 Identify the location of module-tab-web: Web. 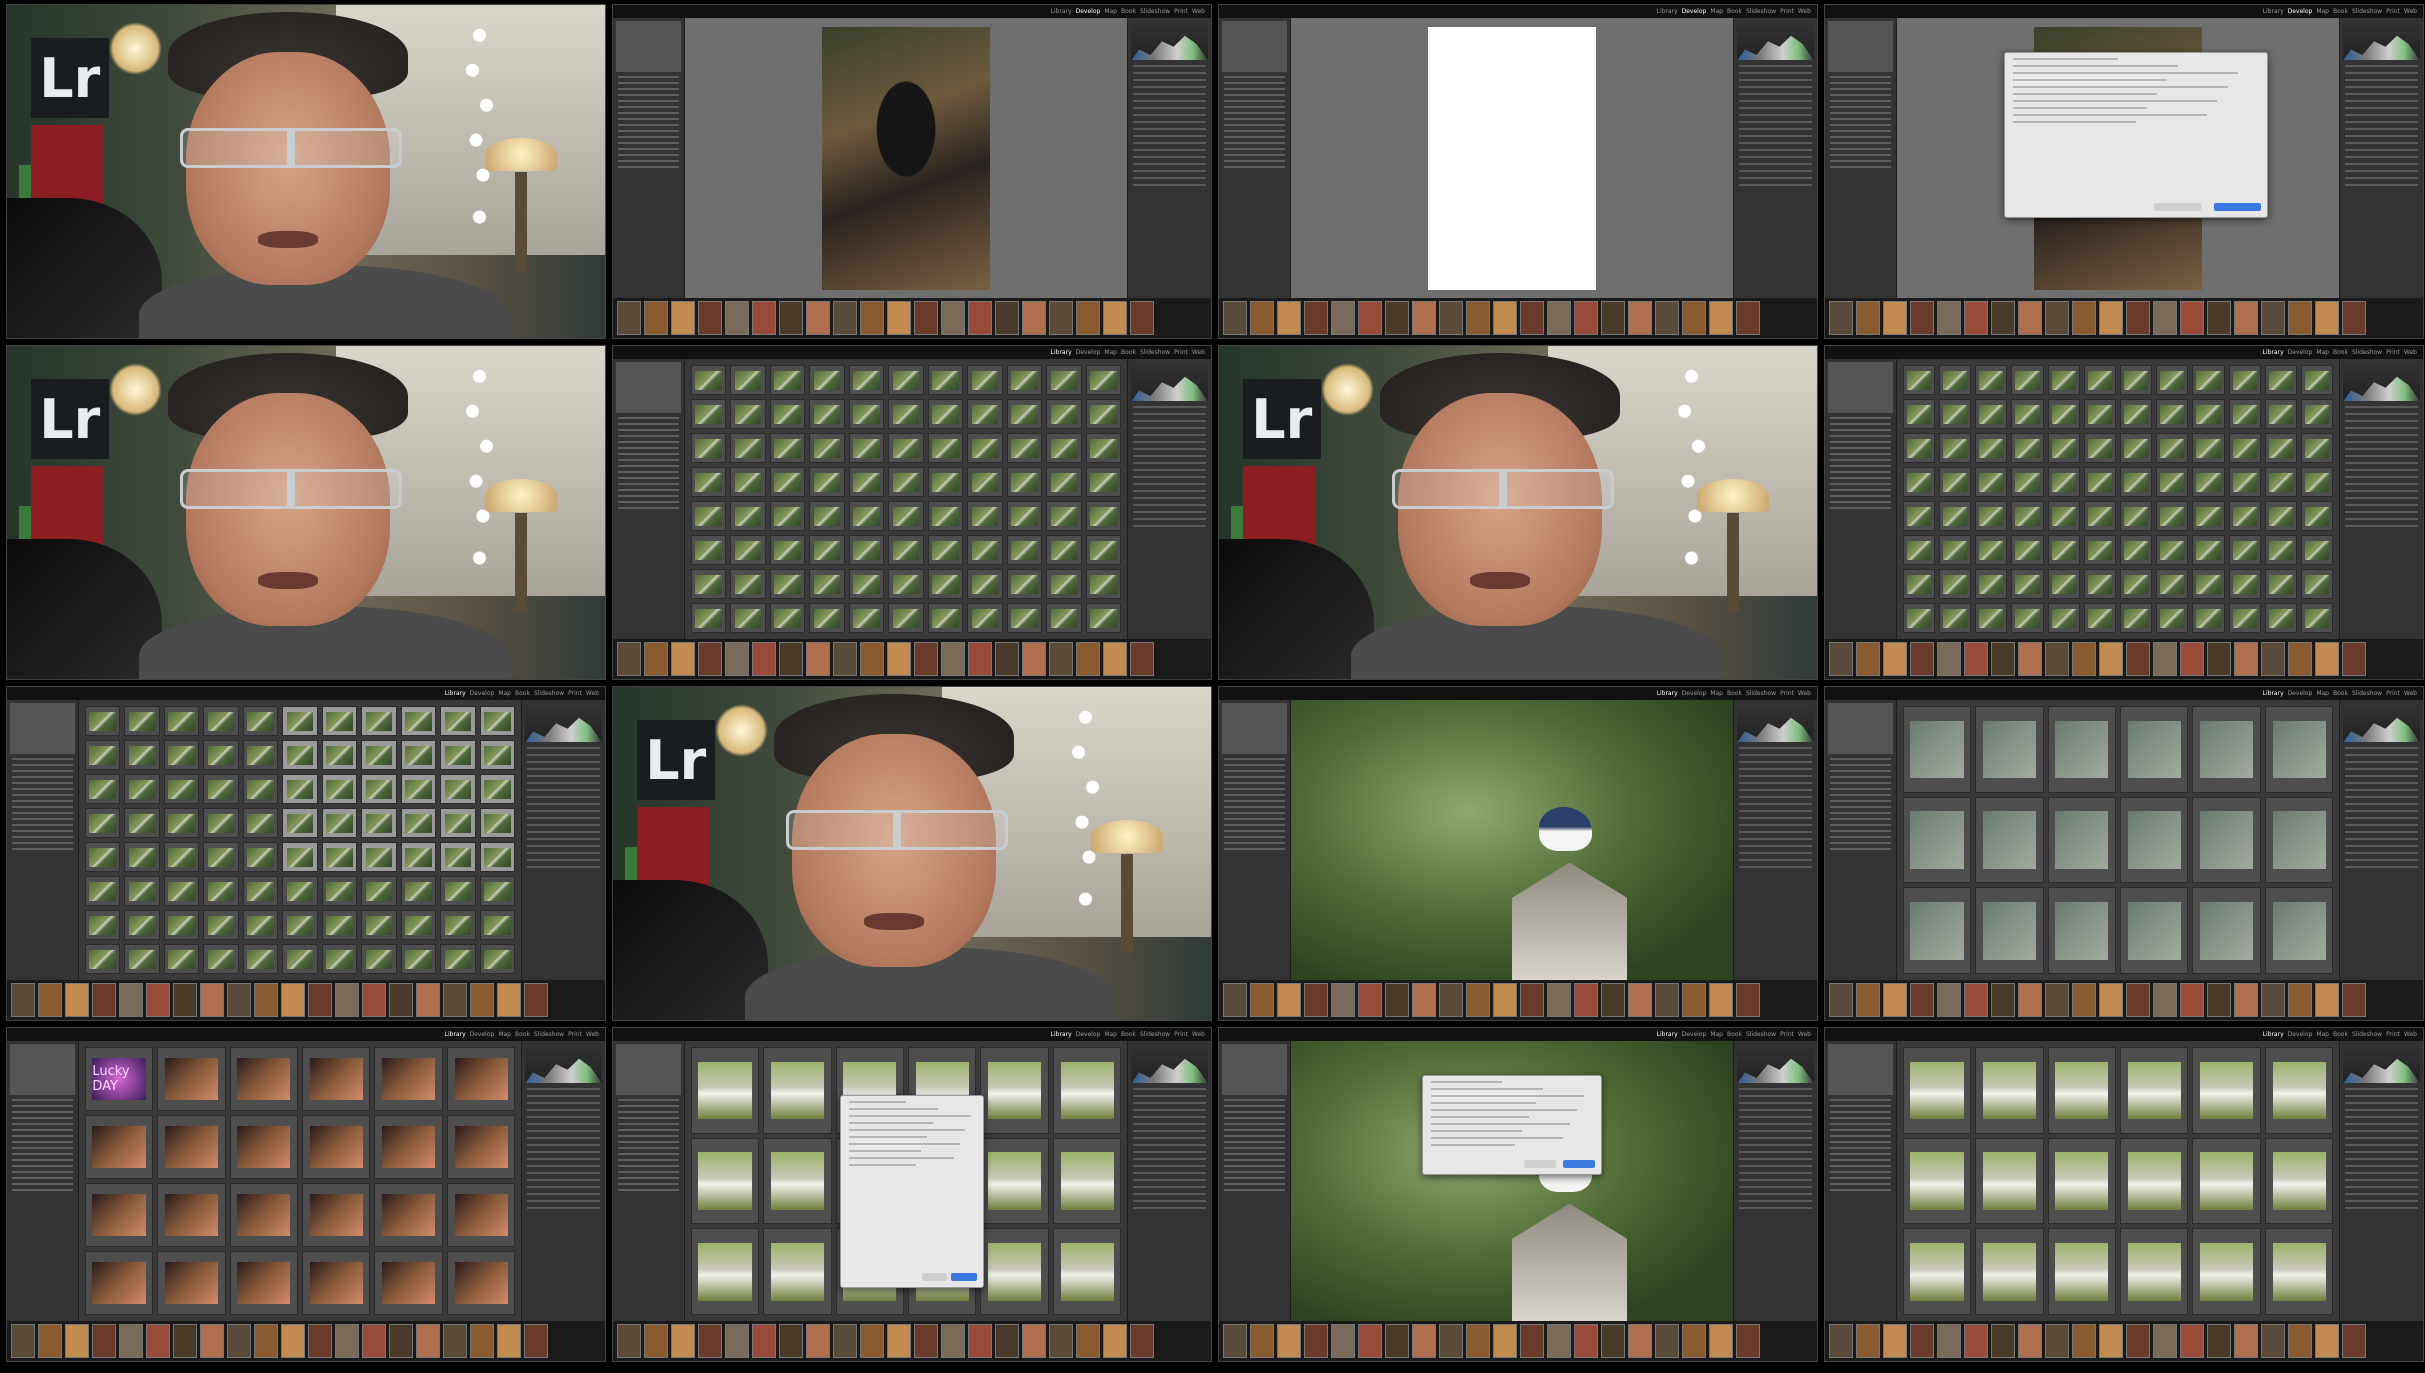
(1804, 693).